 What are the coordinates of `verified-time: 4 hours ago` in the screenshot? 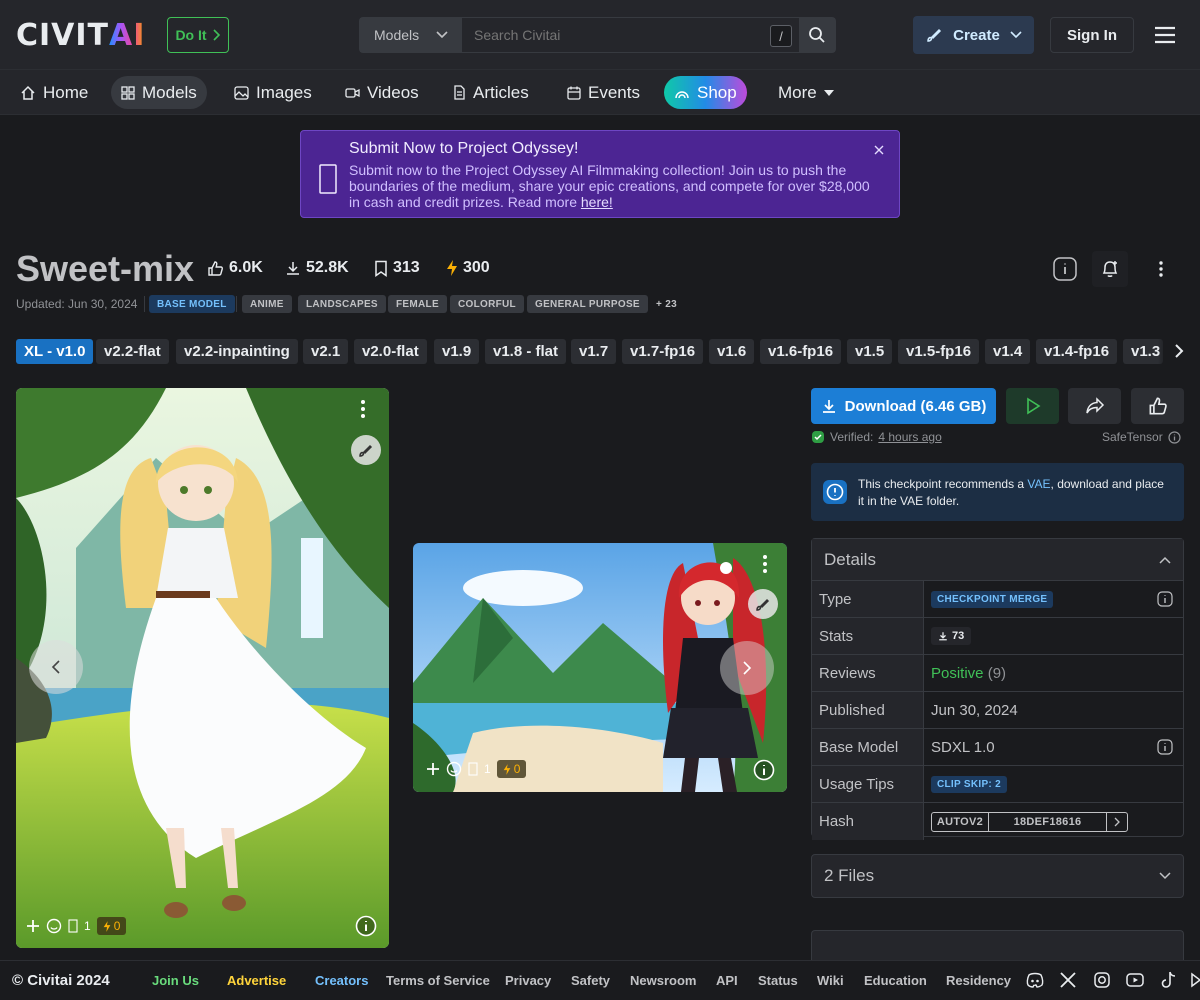 It's located at (909, 437).